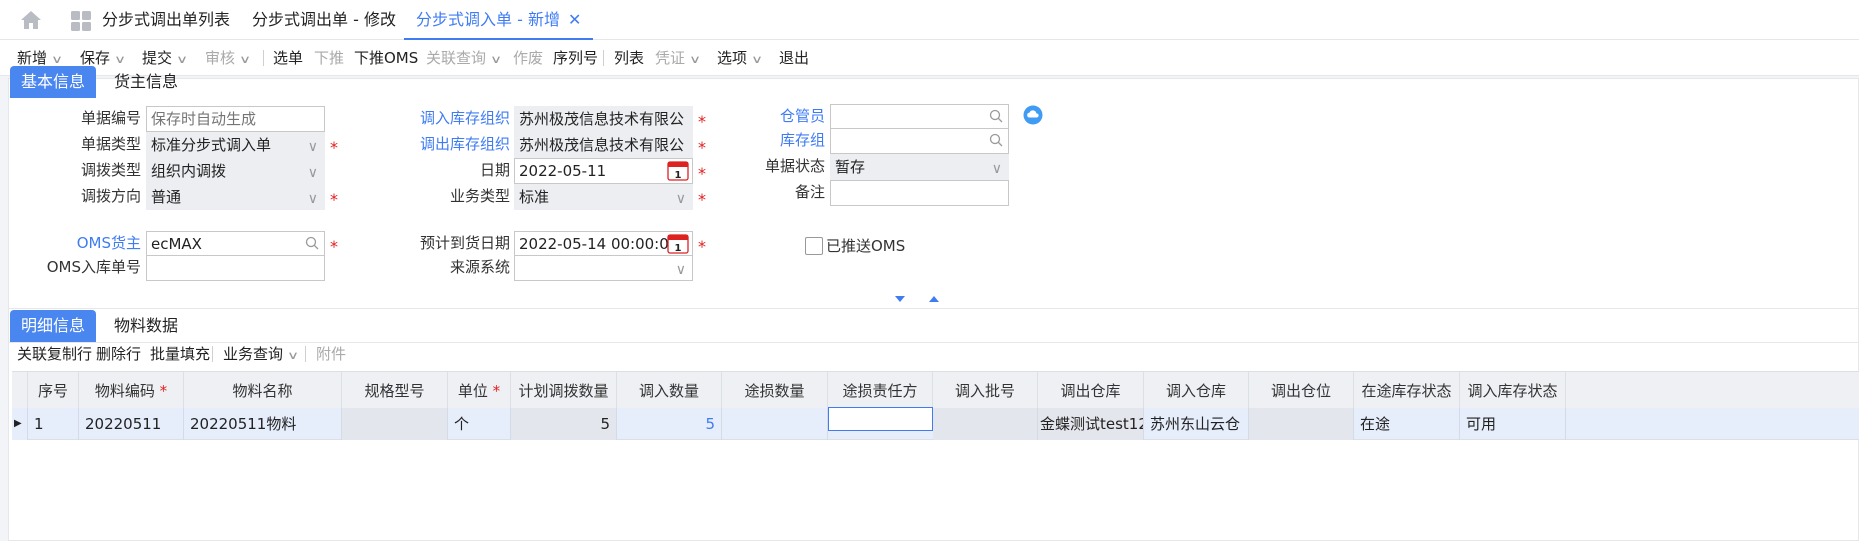 This screenshot has height=541, width=1859. What do you see at coordinates (880, 391) in the screenshot?
I see `col-loss-party: 途损责任方` at bounding box center [880, 391].